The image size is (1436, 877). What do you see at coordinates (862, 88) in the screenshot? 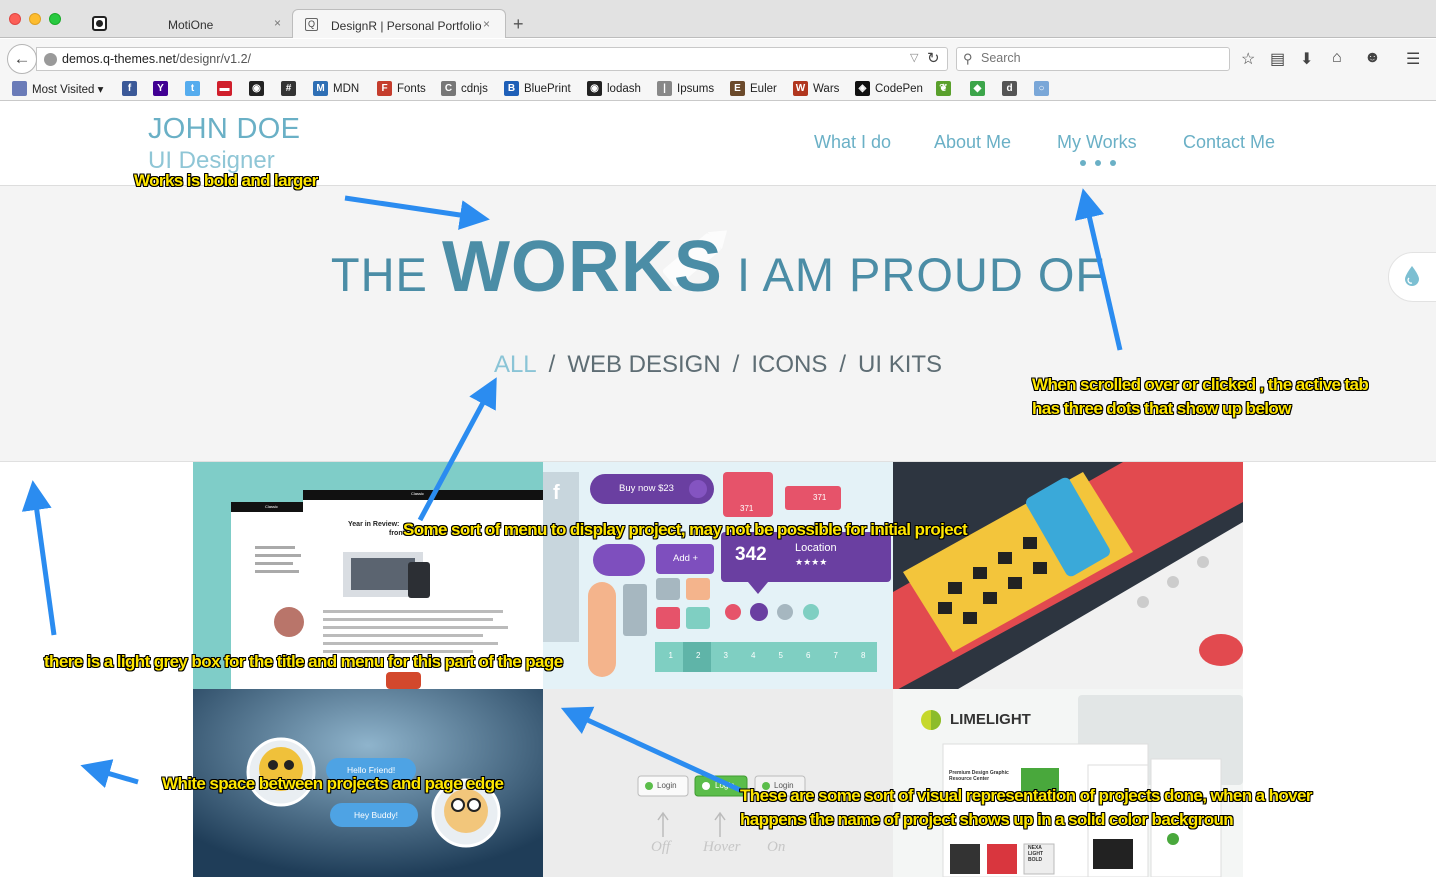
I see `codepen-icon: ◈` at bounding box center [862, 88].